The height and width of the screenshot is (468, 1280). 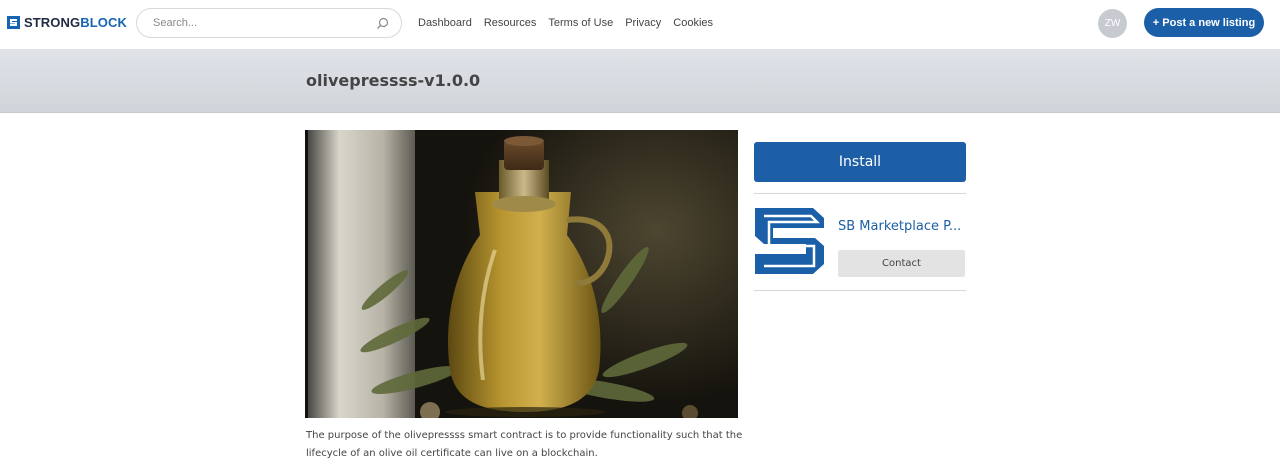 What do you see at coordinates (693, 23) in the screenshot?
I see `nav-link-cookies: Cookies` at bounding box center [693, 23].